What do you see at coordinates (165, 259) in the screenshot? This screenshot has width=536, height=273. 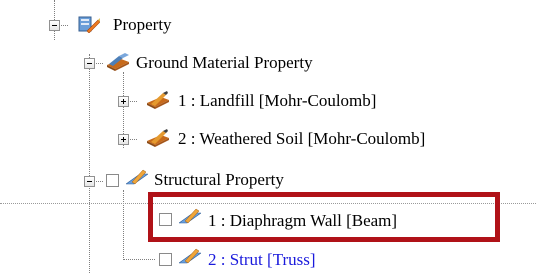 I see `strut-checkbox` at bounding box center [165, 259].